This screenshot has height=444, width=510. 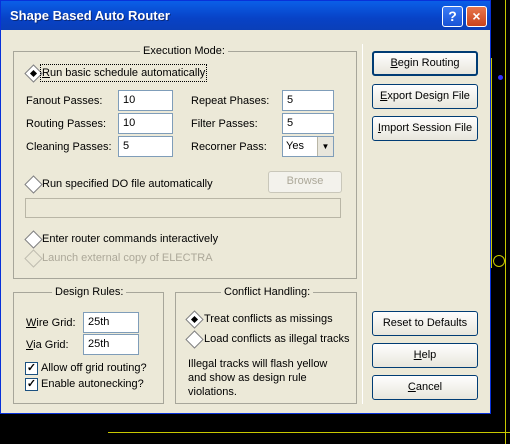 I want to click on wire-grid-label: Wire Grid:, so click(x=51, y=323).